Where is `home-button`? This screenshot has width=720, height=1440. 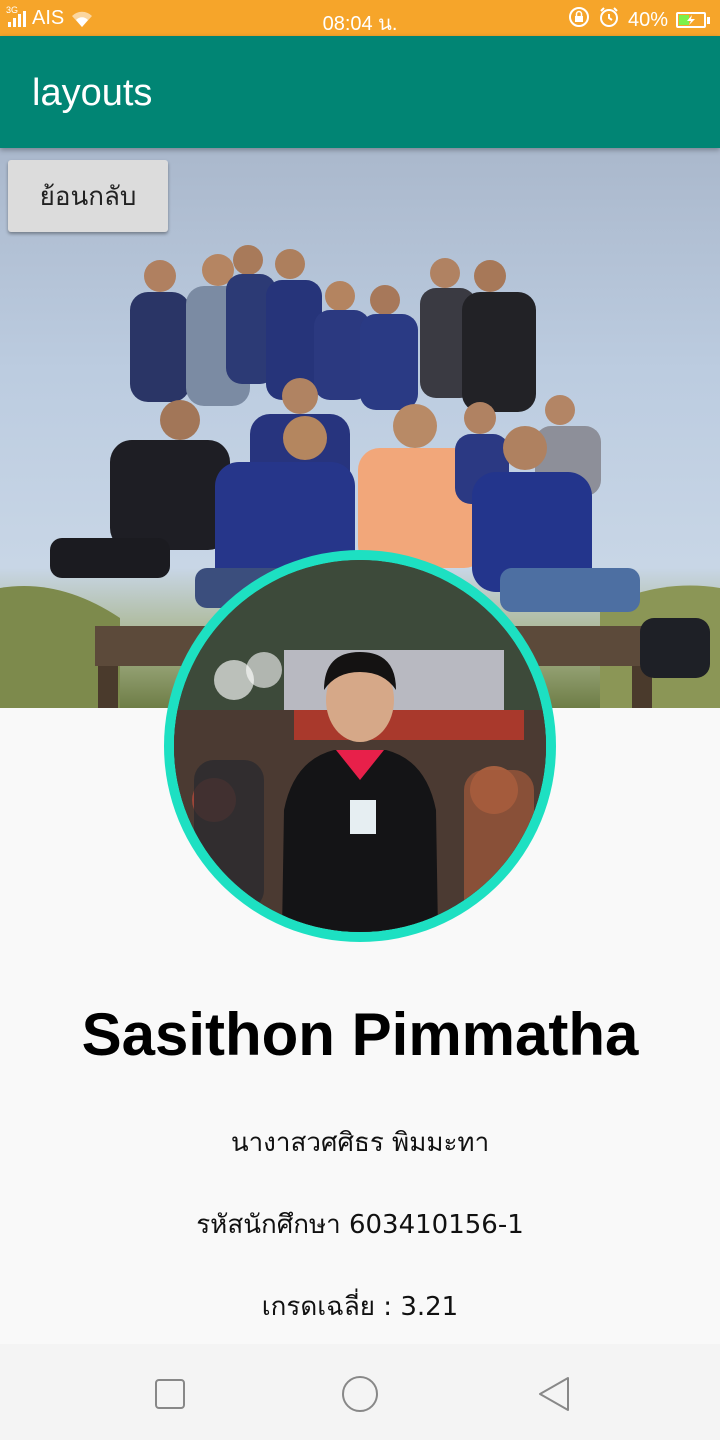
home-button is located at coordinates (360, 1394).